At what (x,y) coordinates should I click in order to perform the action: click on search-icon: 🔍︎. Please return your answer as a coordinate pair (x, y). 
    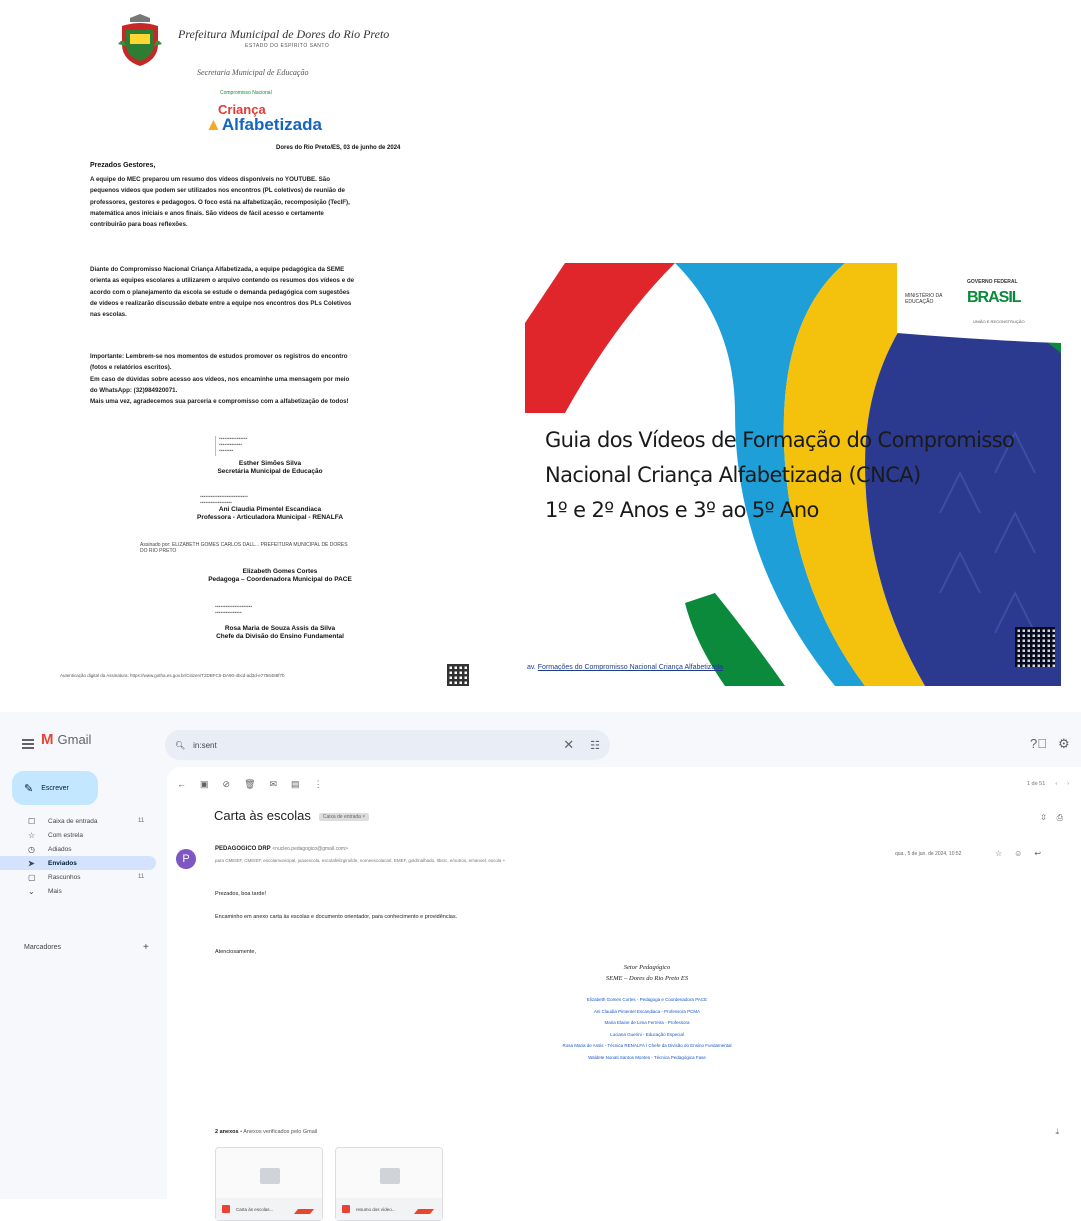
    Looking at the image, I should click on (180, 745).